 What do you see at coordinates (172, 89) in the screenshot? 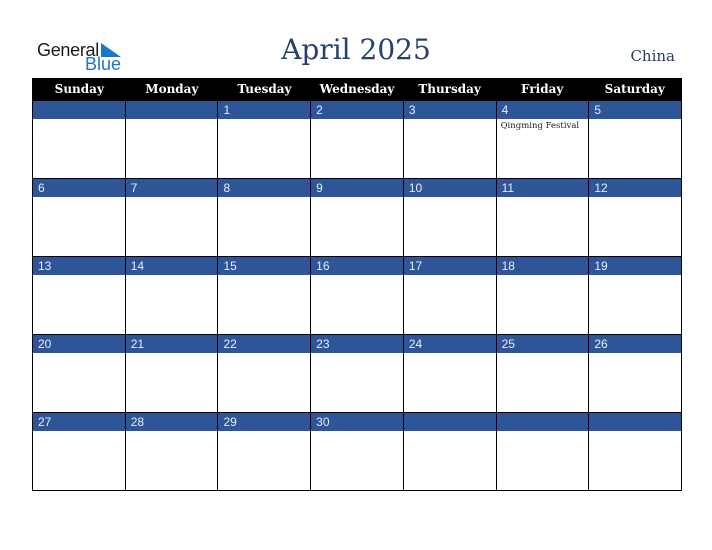
I see `weekday-monday: Monday` at bounding box center [172, 89].